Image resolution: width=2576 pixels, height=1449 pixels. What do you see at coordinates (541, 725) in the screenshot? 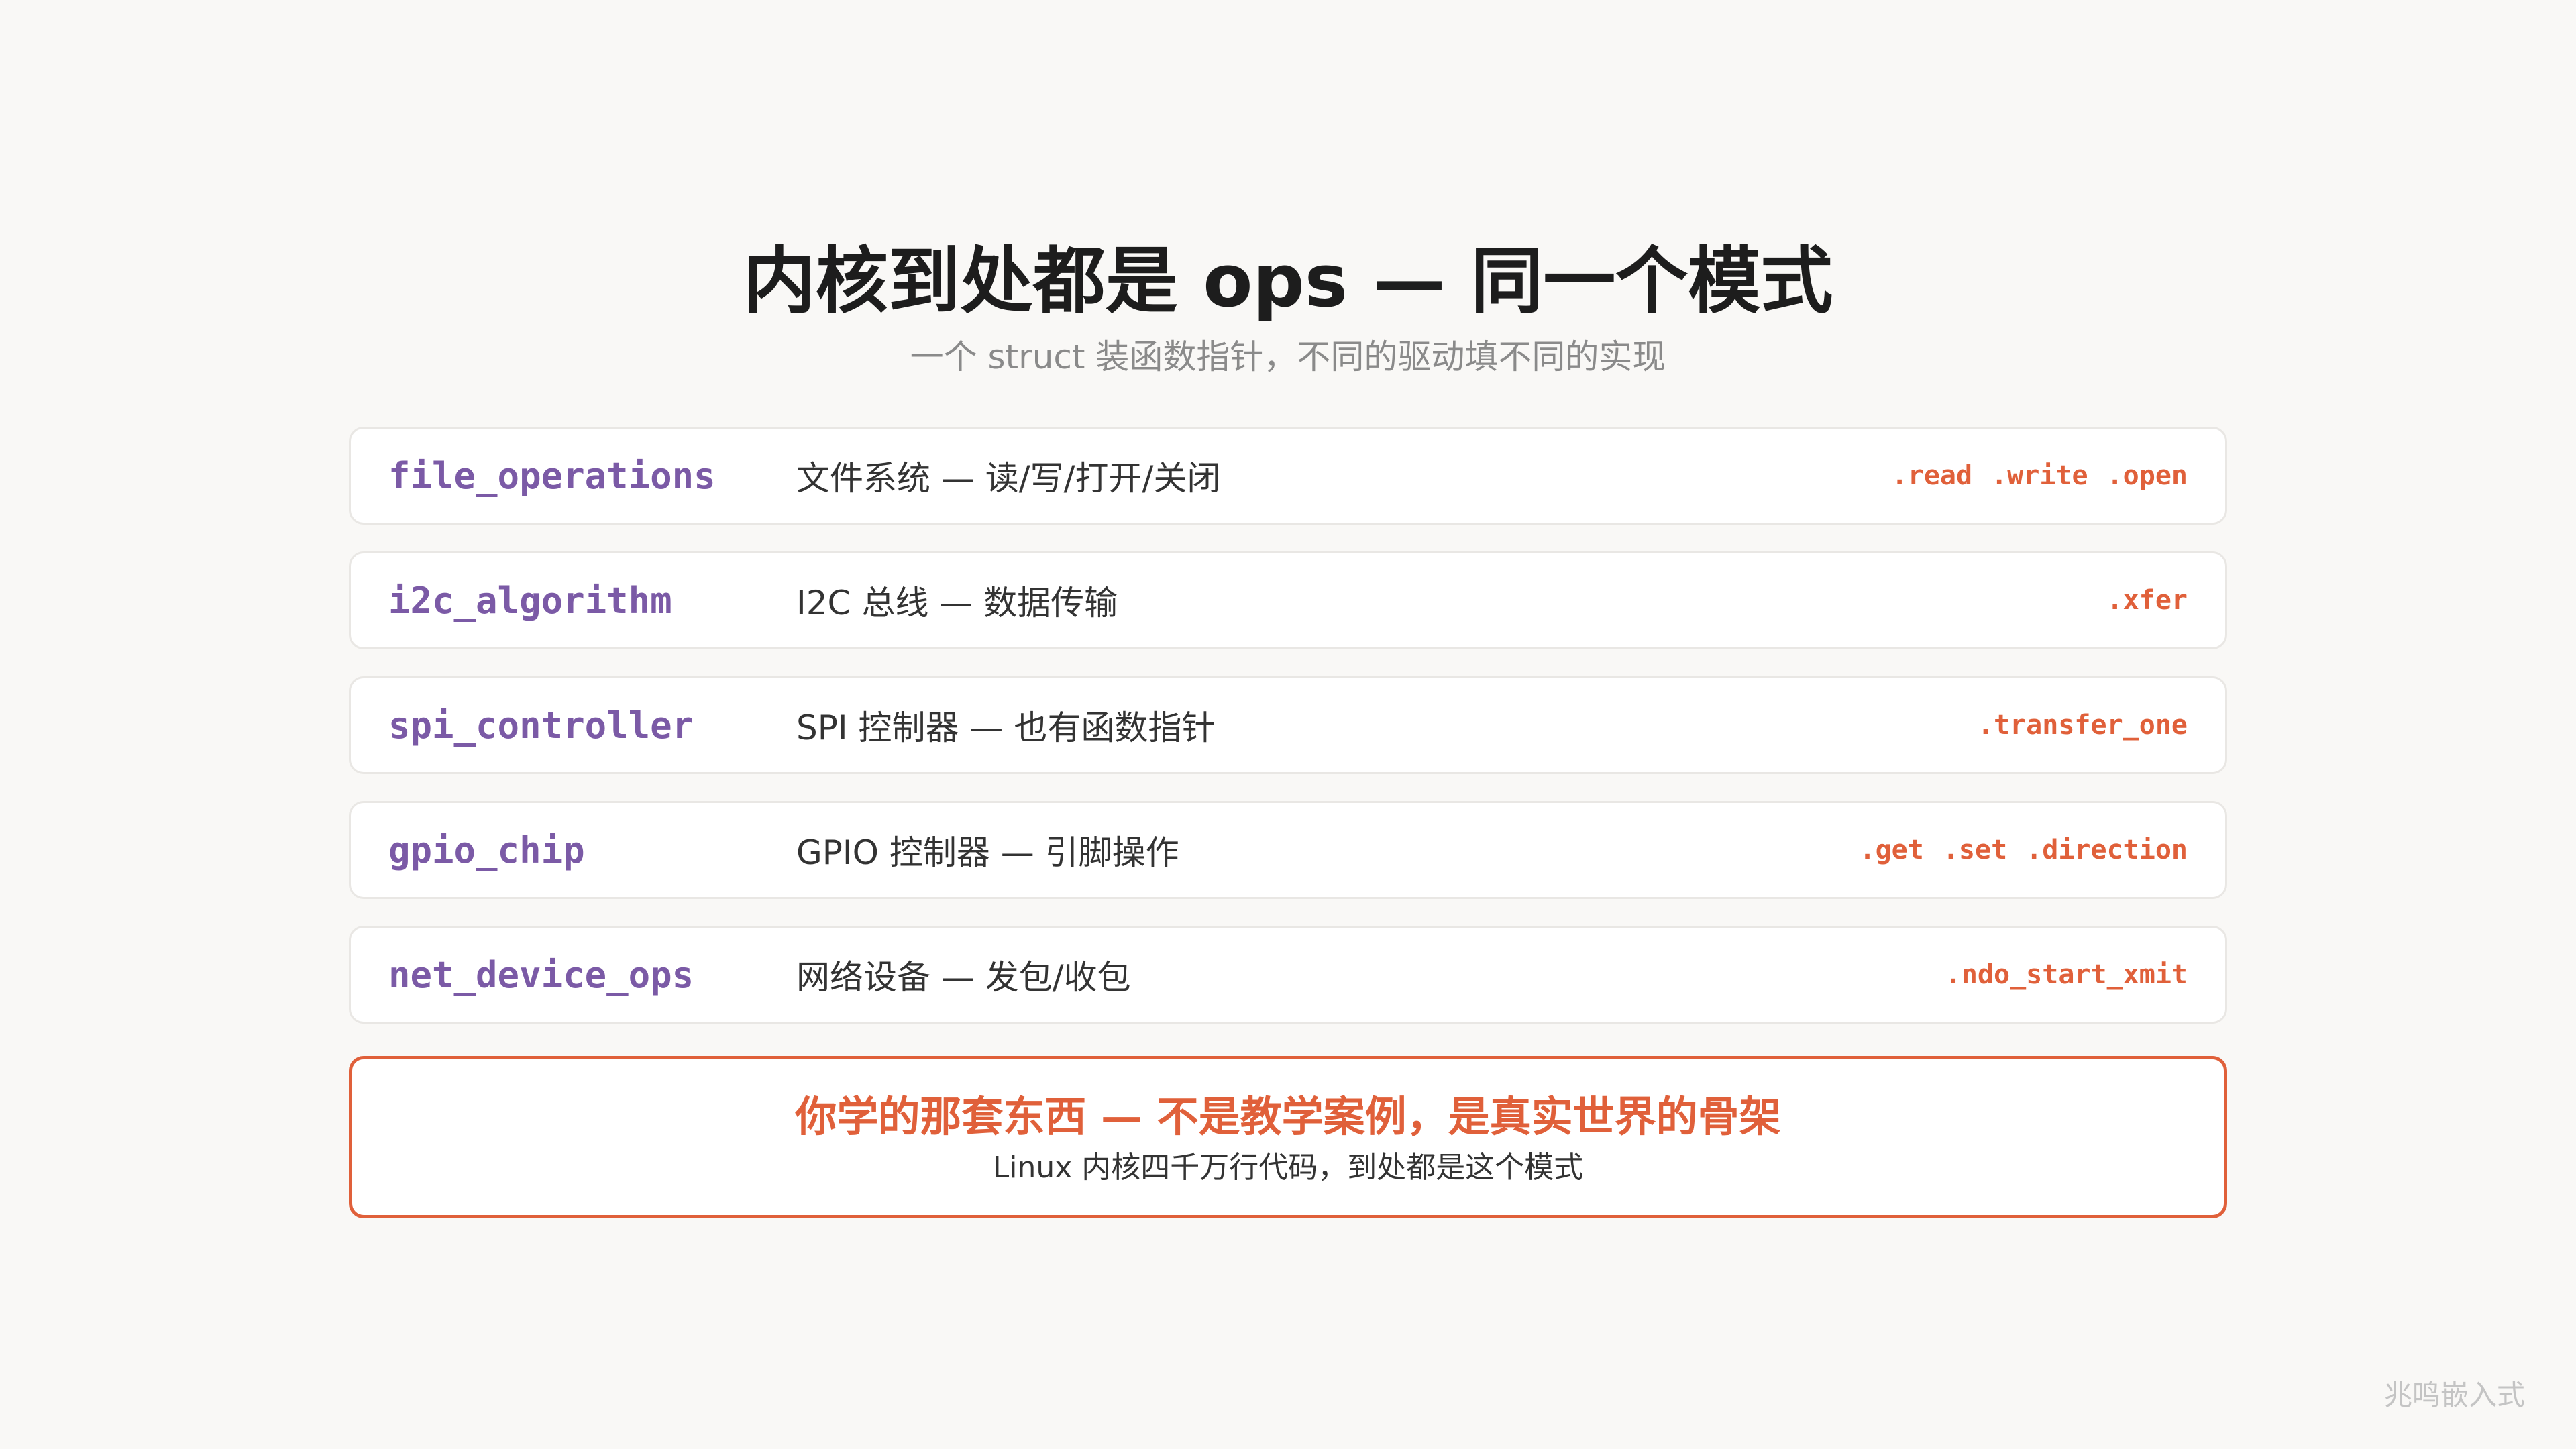
I see `struct-name: spi_controller` at bounding box center [541, 725].